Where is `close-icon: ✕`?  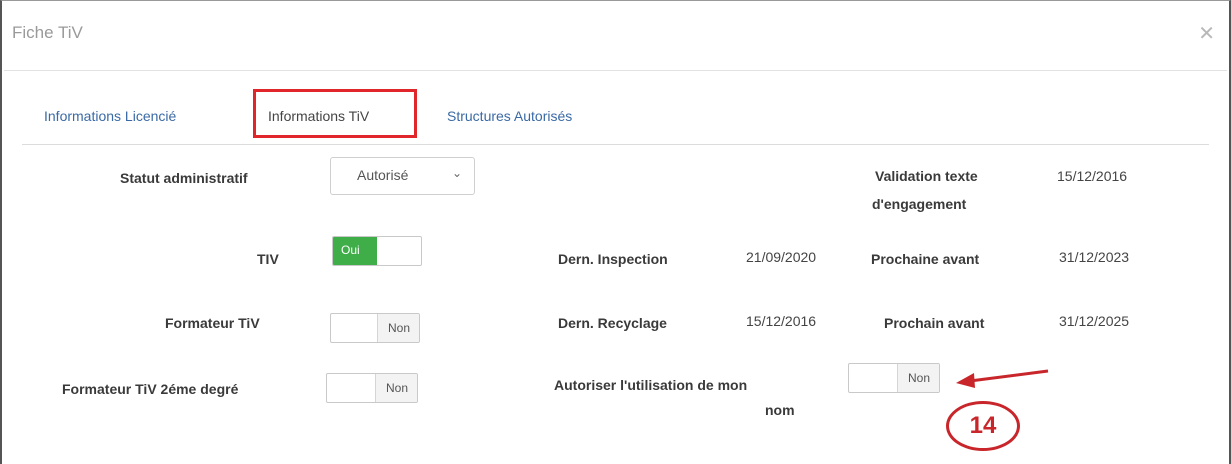 close-icon: ✕ is located at coordinates (1206, 33).